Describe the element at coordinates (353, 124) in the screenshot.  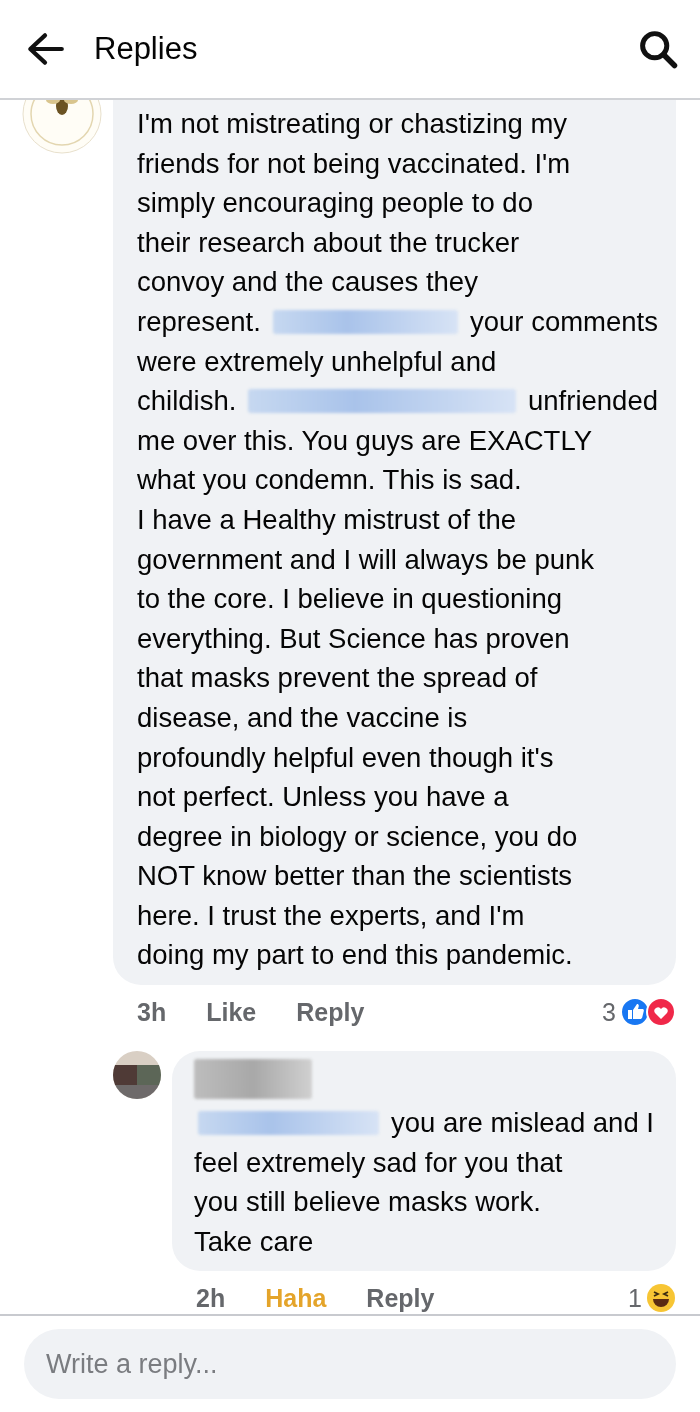
I see `comment-text: I'm not mistreating or chastizing my` at that location.